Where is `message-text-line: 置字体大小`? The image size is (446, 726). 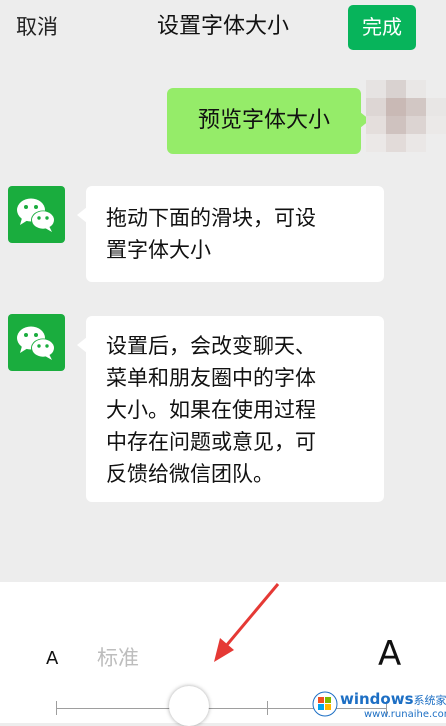 message-text-line: 置字体大小 is located at coordinates (158, 250).